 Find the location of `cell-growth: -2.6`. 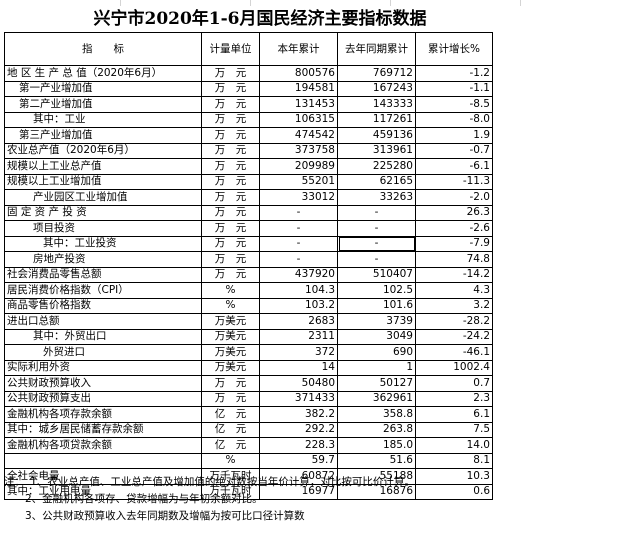

cell-growth: -2.6 is located at coordinates (454, 228).